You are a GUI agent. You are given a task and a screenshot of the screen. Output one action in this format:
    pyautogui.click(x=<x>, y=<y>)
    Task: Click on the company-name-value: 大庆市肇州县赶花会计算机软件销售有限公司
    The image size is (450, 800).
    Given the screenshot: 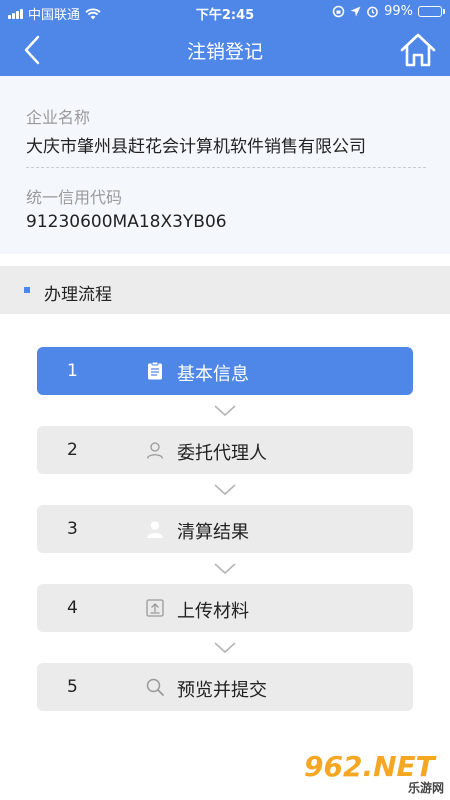 What is the action you would take?
    pyautogui.click(x=196, y=147)
    